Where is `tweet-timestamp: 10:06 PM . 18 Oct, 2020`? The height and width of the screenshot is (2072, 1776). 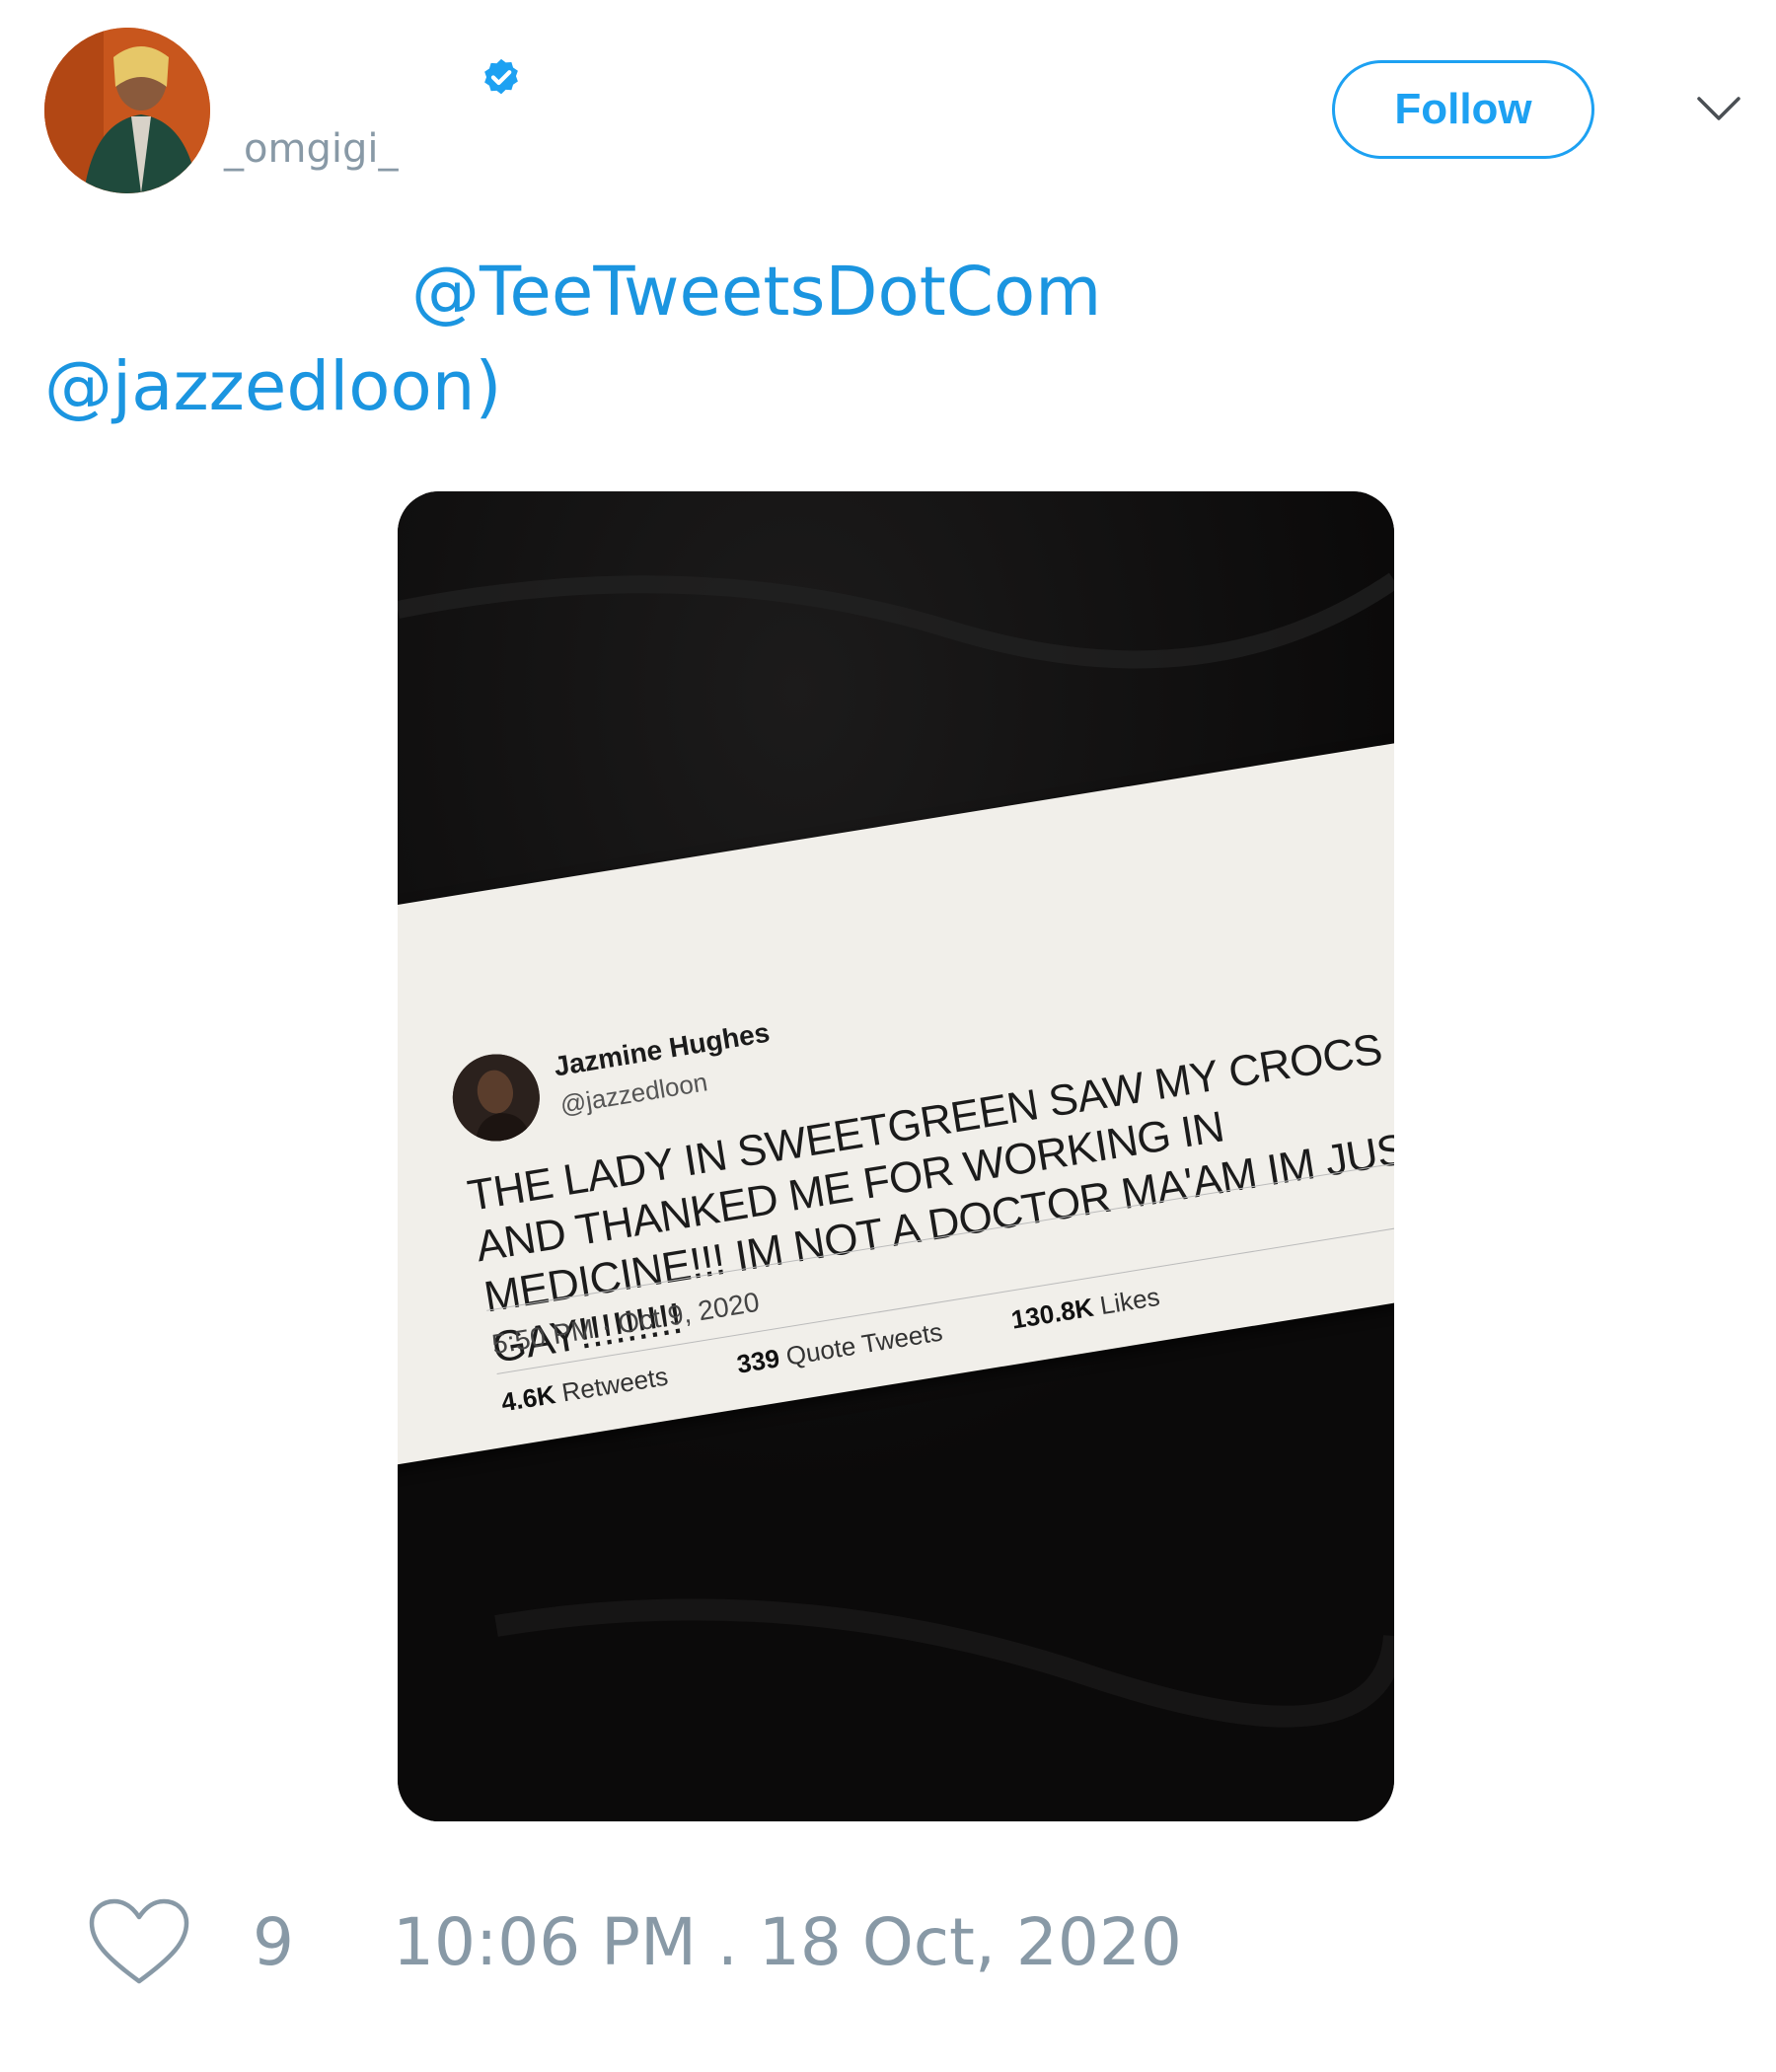
tweet-timestamp: 10:06 PM . 18 Oct, 2020 is located at coordinates (788, 1942).